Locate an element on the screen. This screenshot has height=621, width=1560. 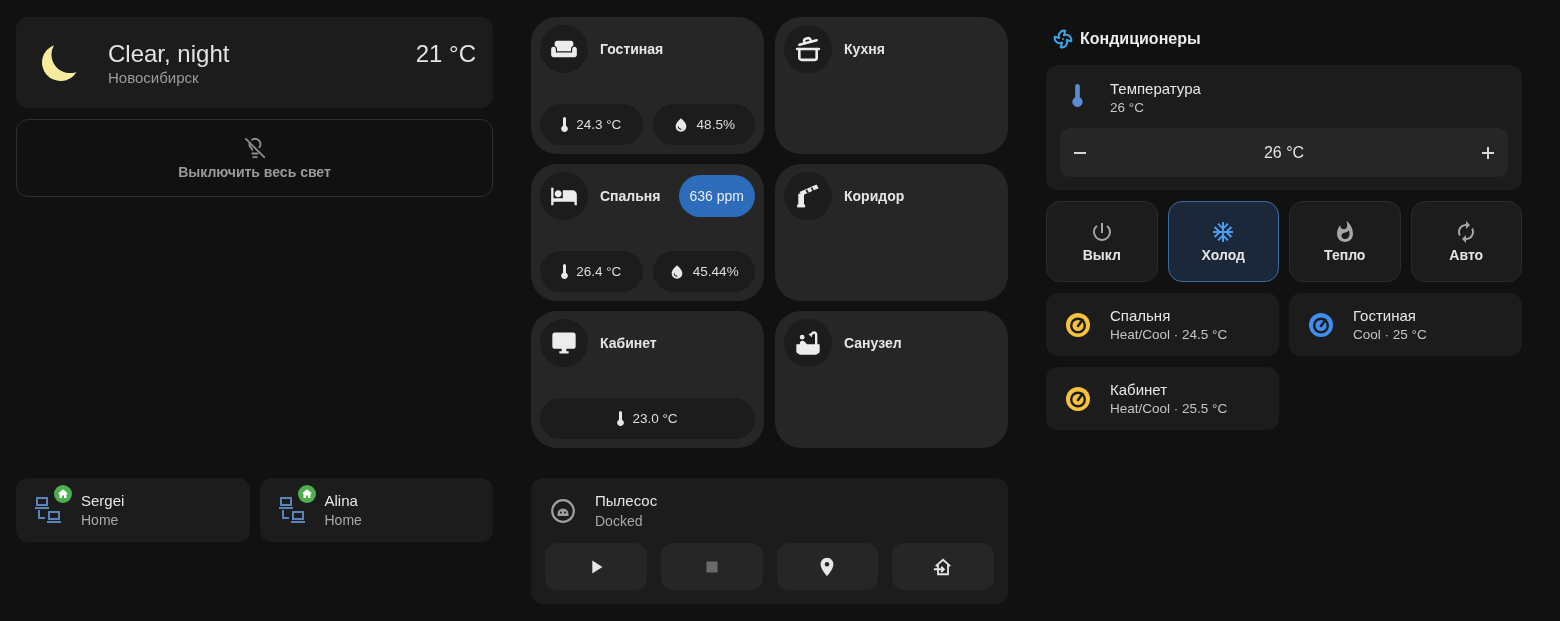
temperature-state: 26 °C is located at coordinates (1127, 108).